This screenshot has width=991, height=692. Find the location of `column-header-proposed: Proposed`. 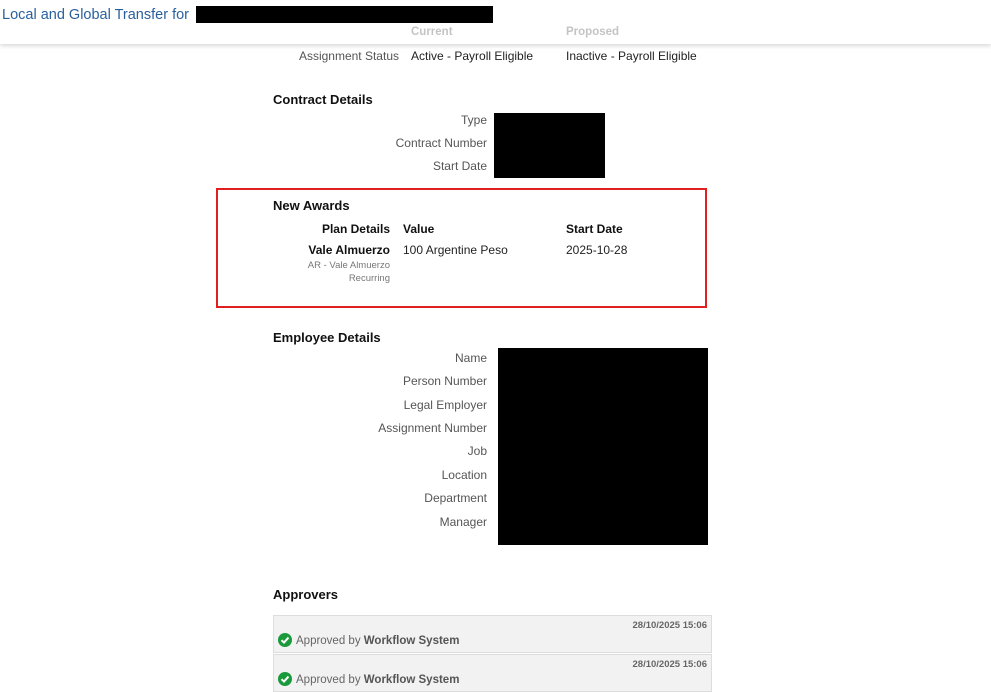

column-header-proposed: Proposed is located at coordinates (593, 32).